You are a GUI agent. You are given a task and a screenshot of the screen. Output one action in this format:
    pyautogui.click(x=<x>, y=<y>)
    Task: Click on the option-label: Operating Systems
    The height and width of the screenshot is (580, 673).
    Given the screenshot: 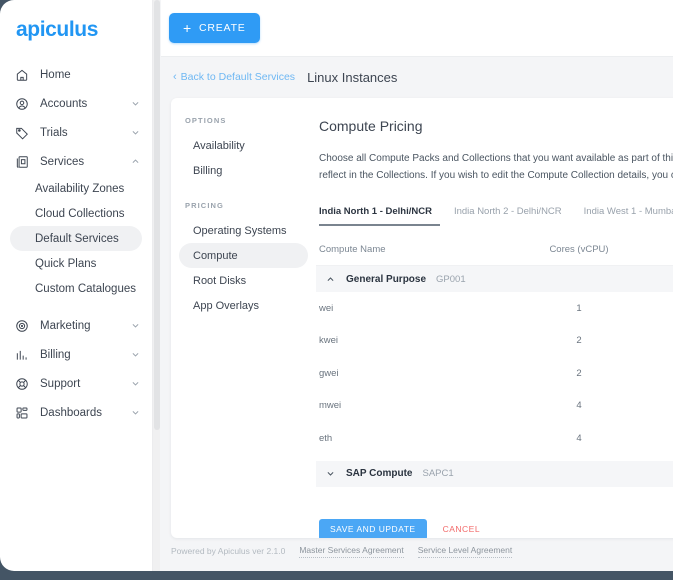 What is the action you would take?
    pyautogui.click(x=240, y=230)
    